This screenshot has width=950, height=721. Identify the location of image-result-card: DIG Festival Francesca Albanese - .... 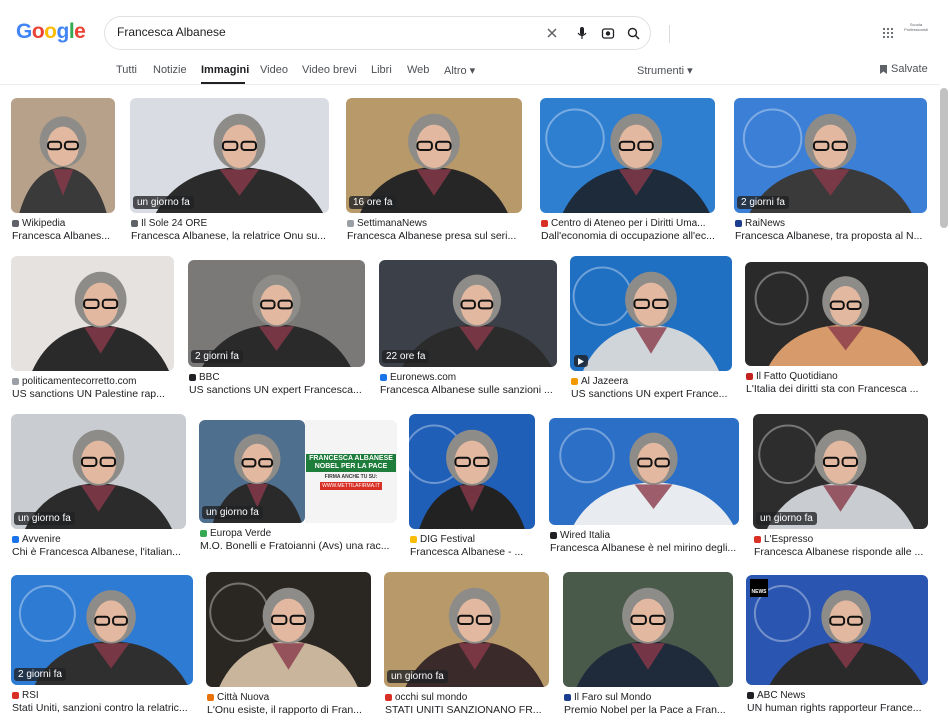
(472, 486).